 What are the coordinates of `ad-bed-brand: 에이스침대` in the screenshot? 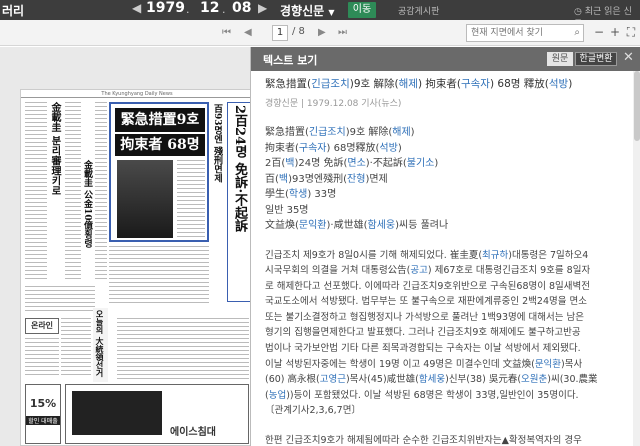 It's located at (193, 432).